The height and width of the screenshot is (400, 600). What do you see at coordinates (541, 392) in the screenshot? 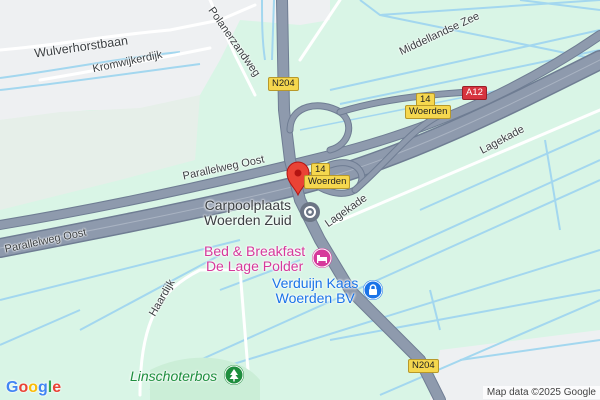
I see `map-attribution: Map data ©2025 Google` at bounding box center [541, 392].